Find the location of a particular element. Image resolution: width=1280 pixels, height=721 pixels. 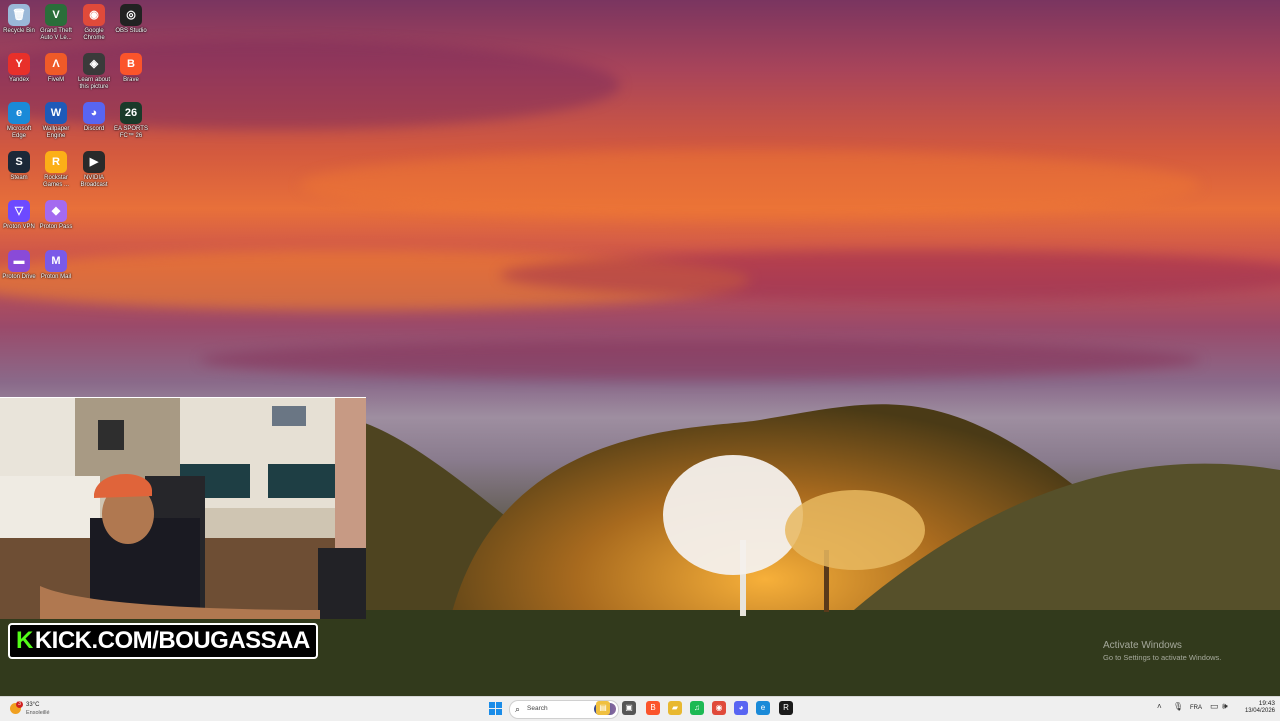

activate-windows-subtitle: Go to Settings to activate Windows. is located at coordinates (1162, 657).